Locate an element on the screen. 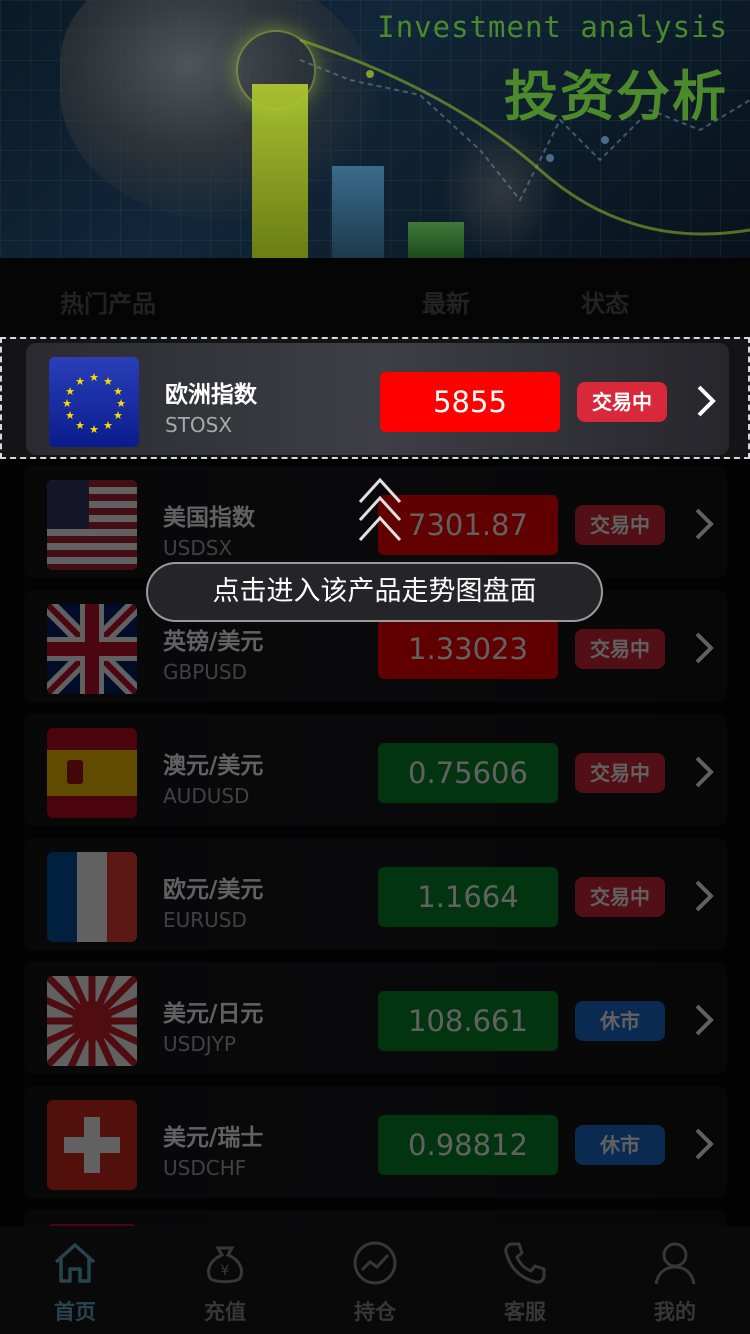  swiss-flag-icon is located at coordinates (92, 1145).